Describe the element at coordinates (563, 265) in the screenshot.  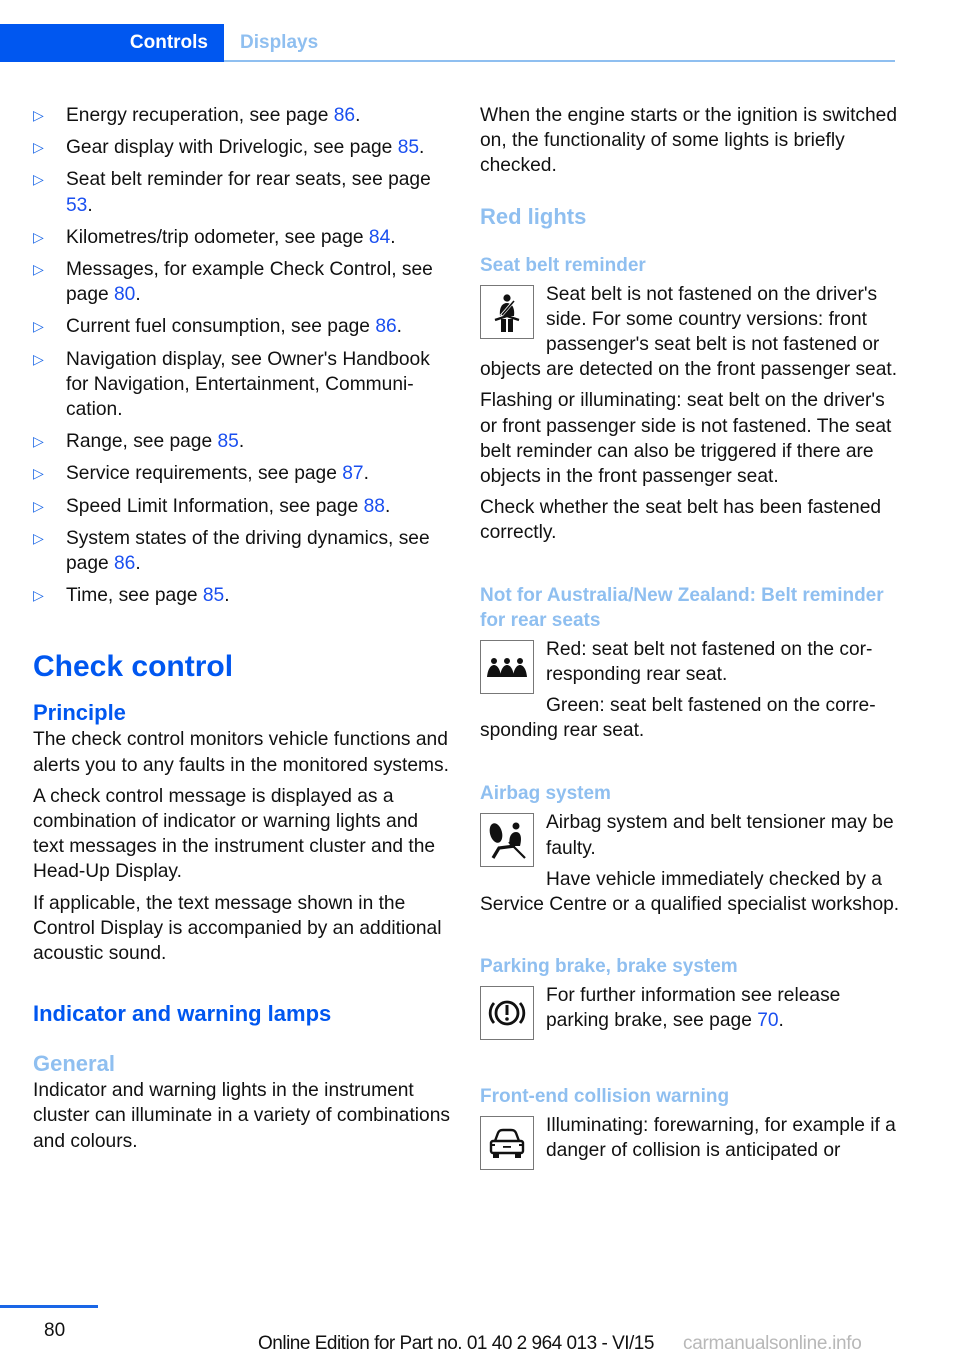
I see `seatbelt-title: Seat belt reminder` at that location.